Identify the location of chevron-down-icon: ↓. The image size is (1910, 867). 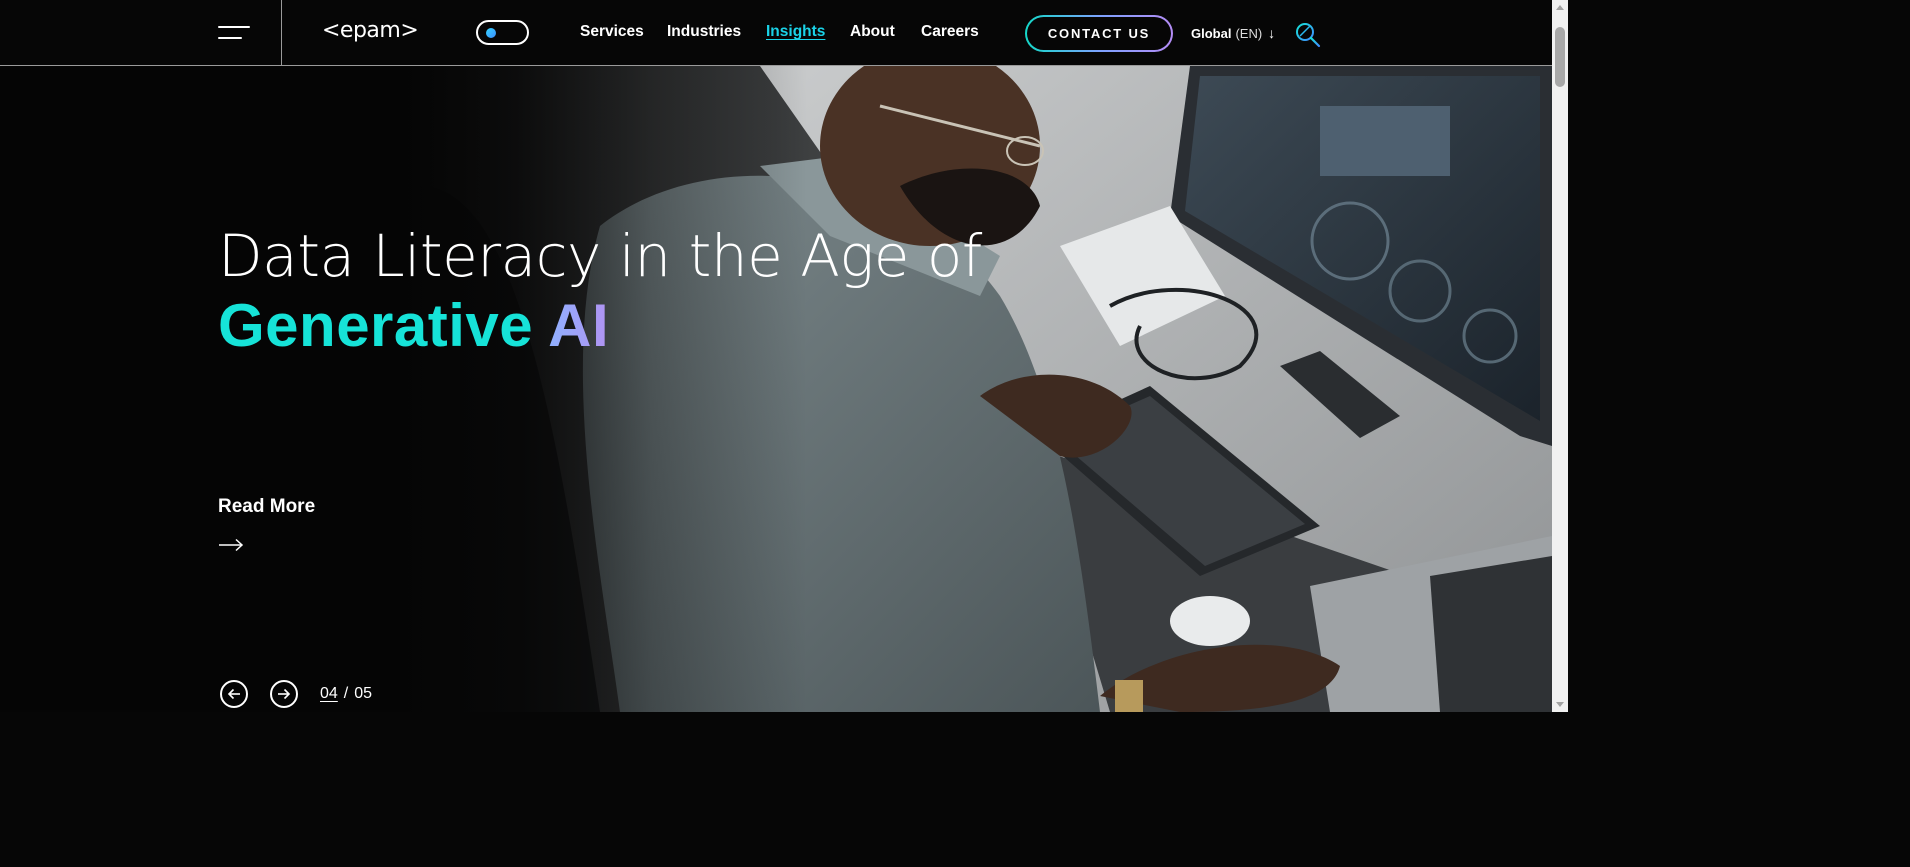
(1272, 33).